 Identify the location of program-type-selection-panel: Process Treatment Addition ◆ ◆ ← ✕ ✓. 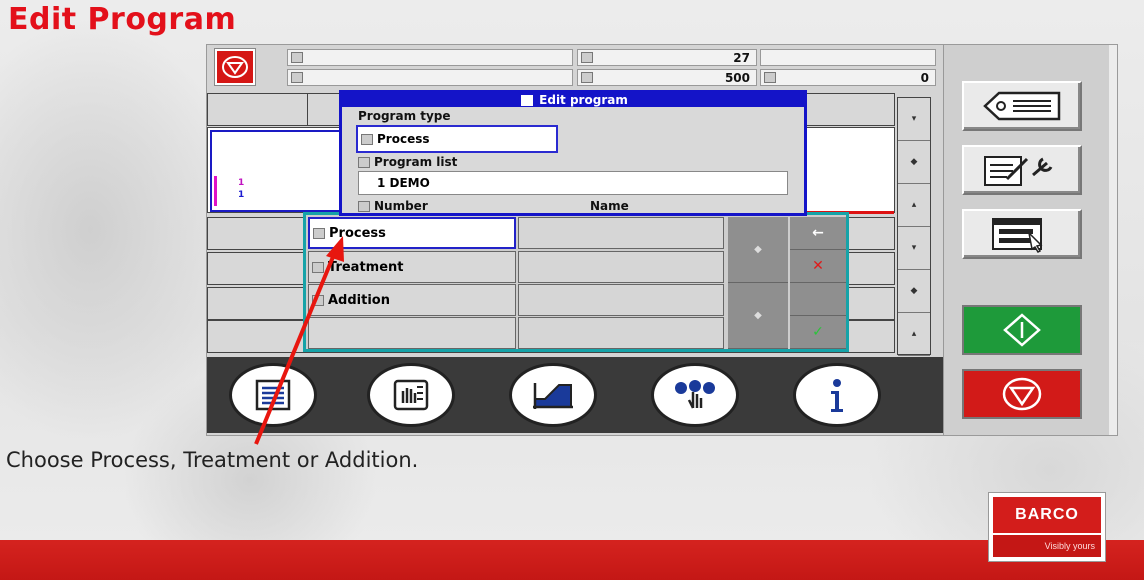
(576, 282).